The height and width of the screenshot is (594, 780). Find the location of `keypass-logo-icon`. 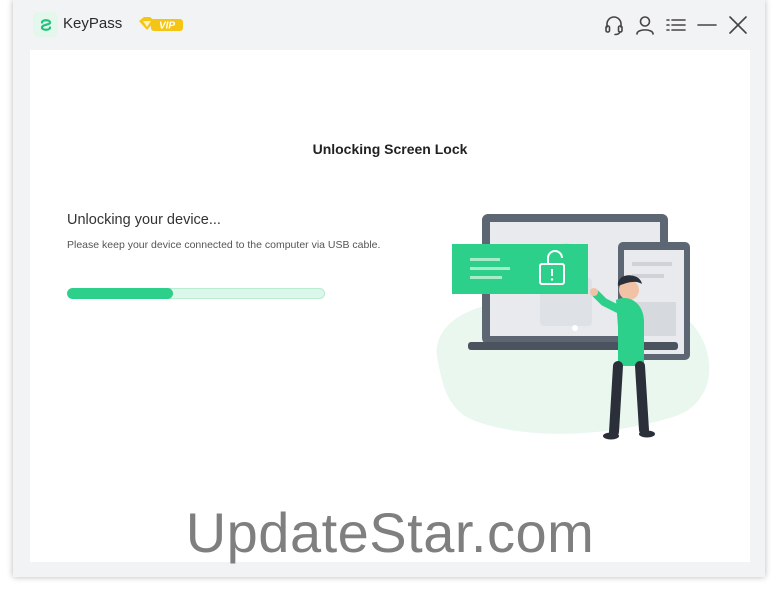

keypass-logo-icon is located at coordinates (45, 24).